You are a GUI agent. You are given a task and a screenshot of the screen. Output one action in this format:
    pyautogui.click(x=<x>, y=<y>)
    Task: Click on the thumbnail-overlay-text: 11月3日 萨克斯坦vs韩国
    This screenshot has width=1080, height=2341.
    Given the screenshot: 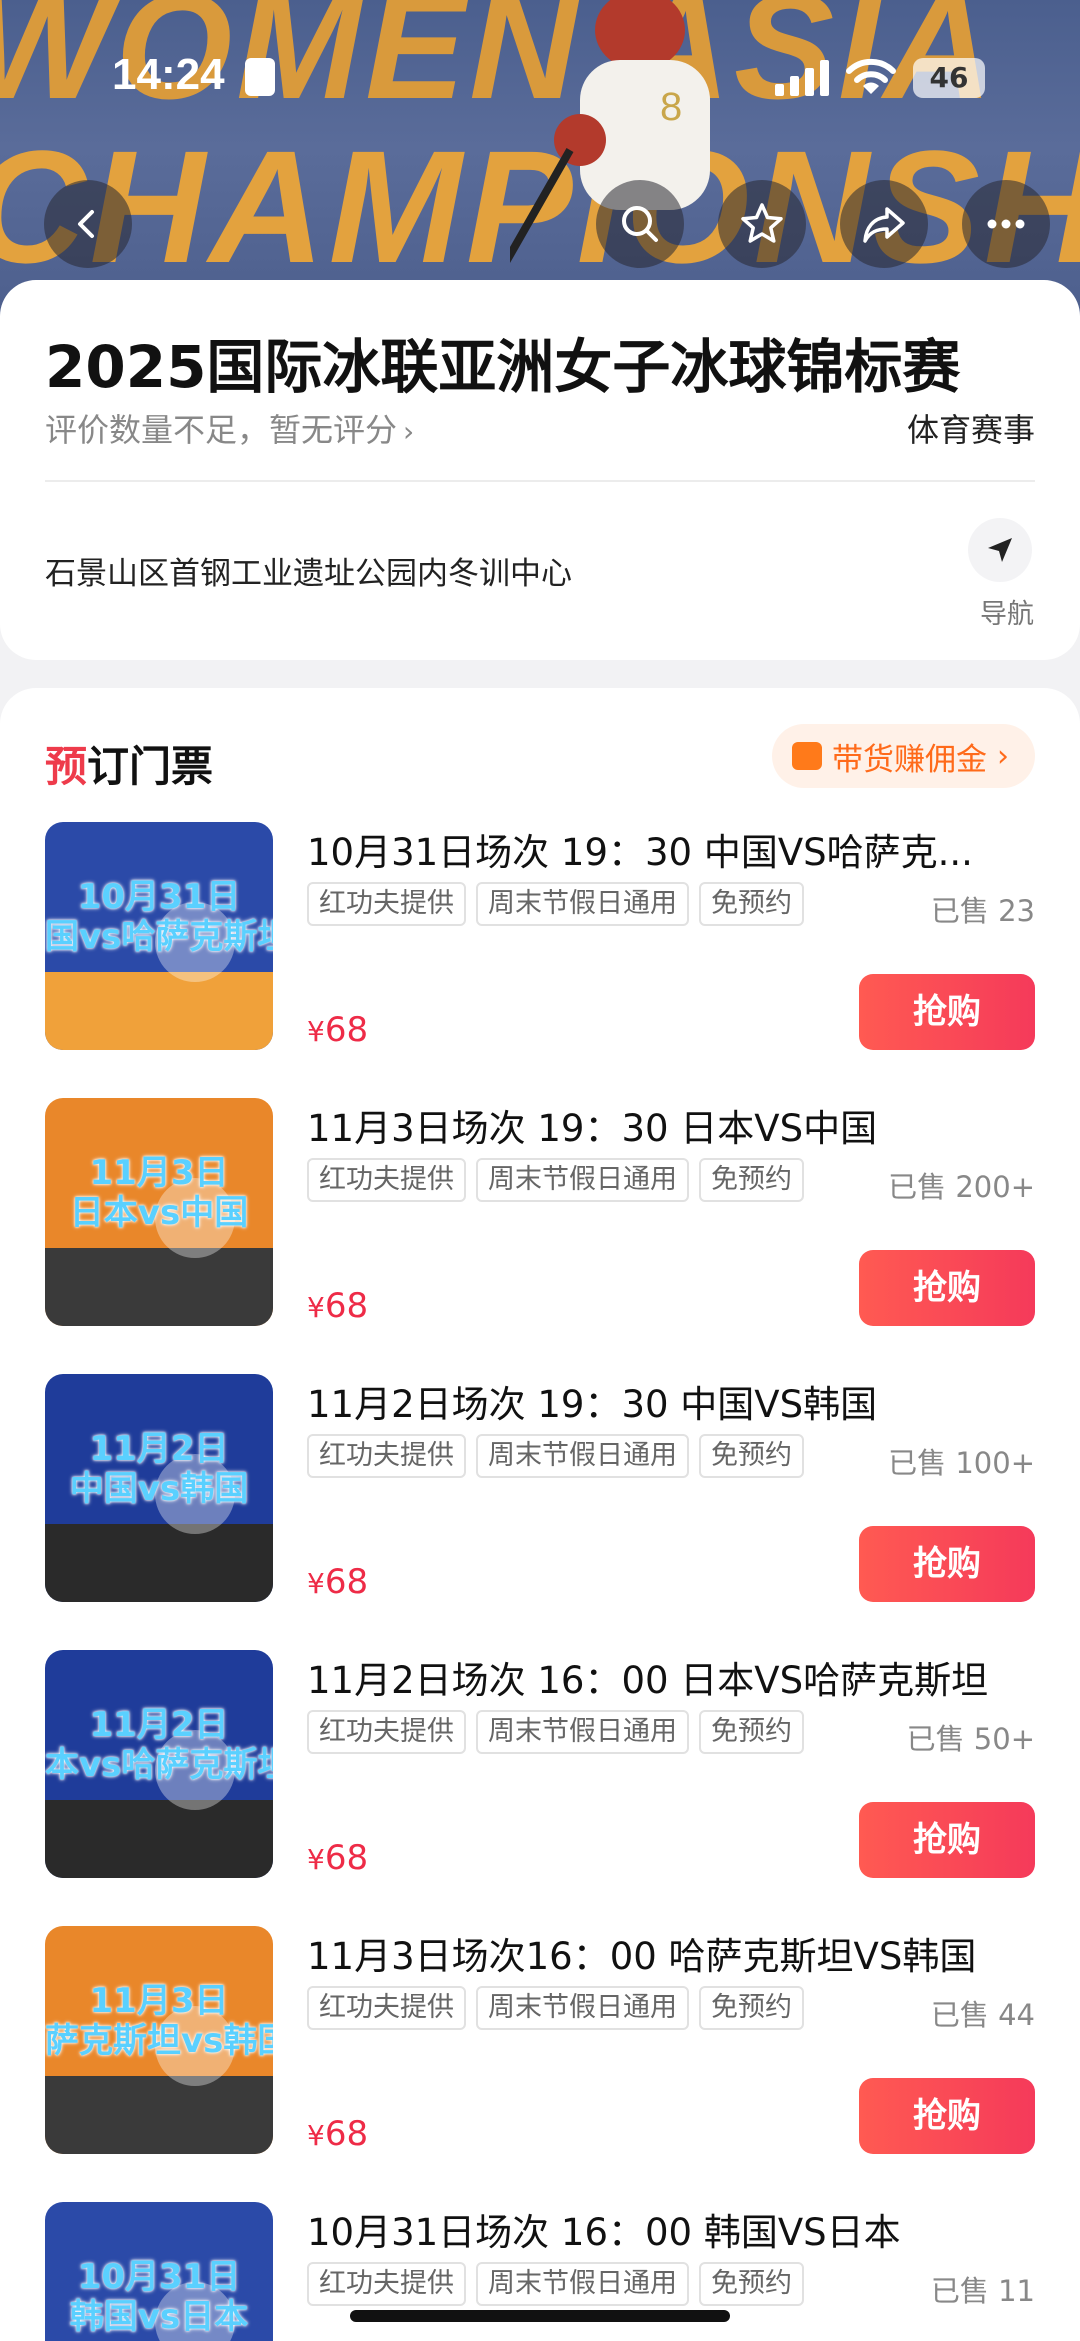 What is the action you would take?
    pyautogui.click(x=159, y=2021)
    